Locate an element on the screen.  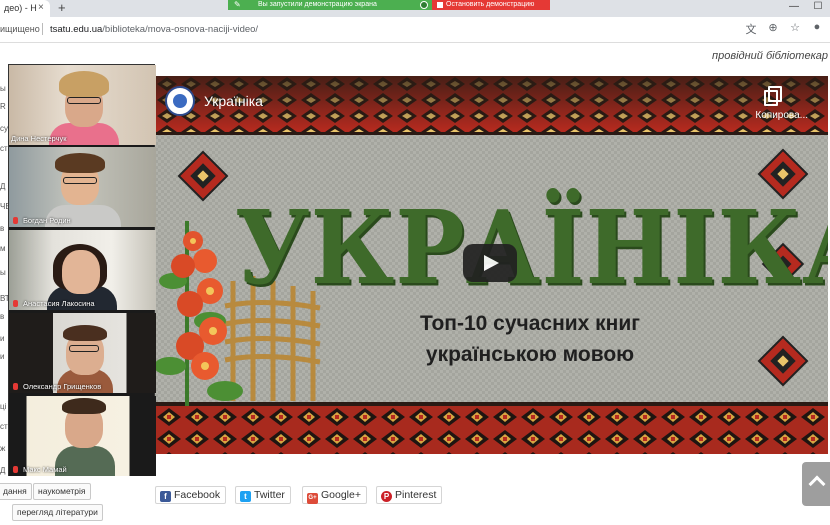
channel-logo is located at coordinates (180, 101).